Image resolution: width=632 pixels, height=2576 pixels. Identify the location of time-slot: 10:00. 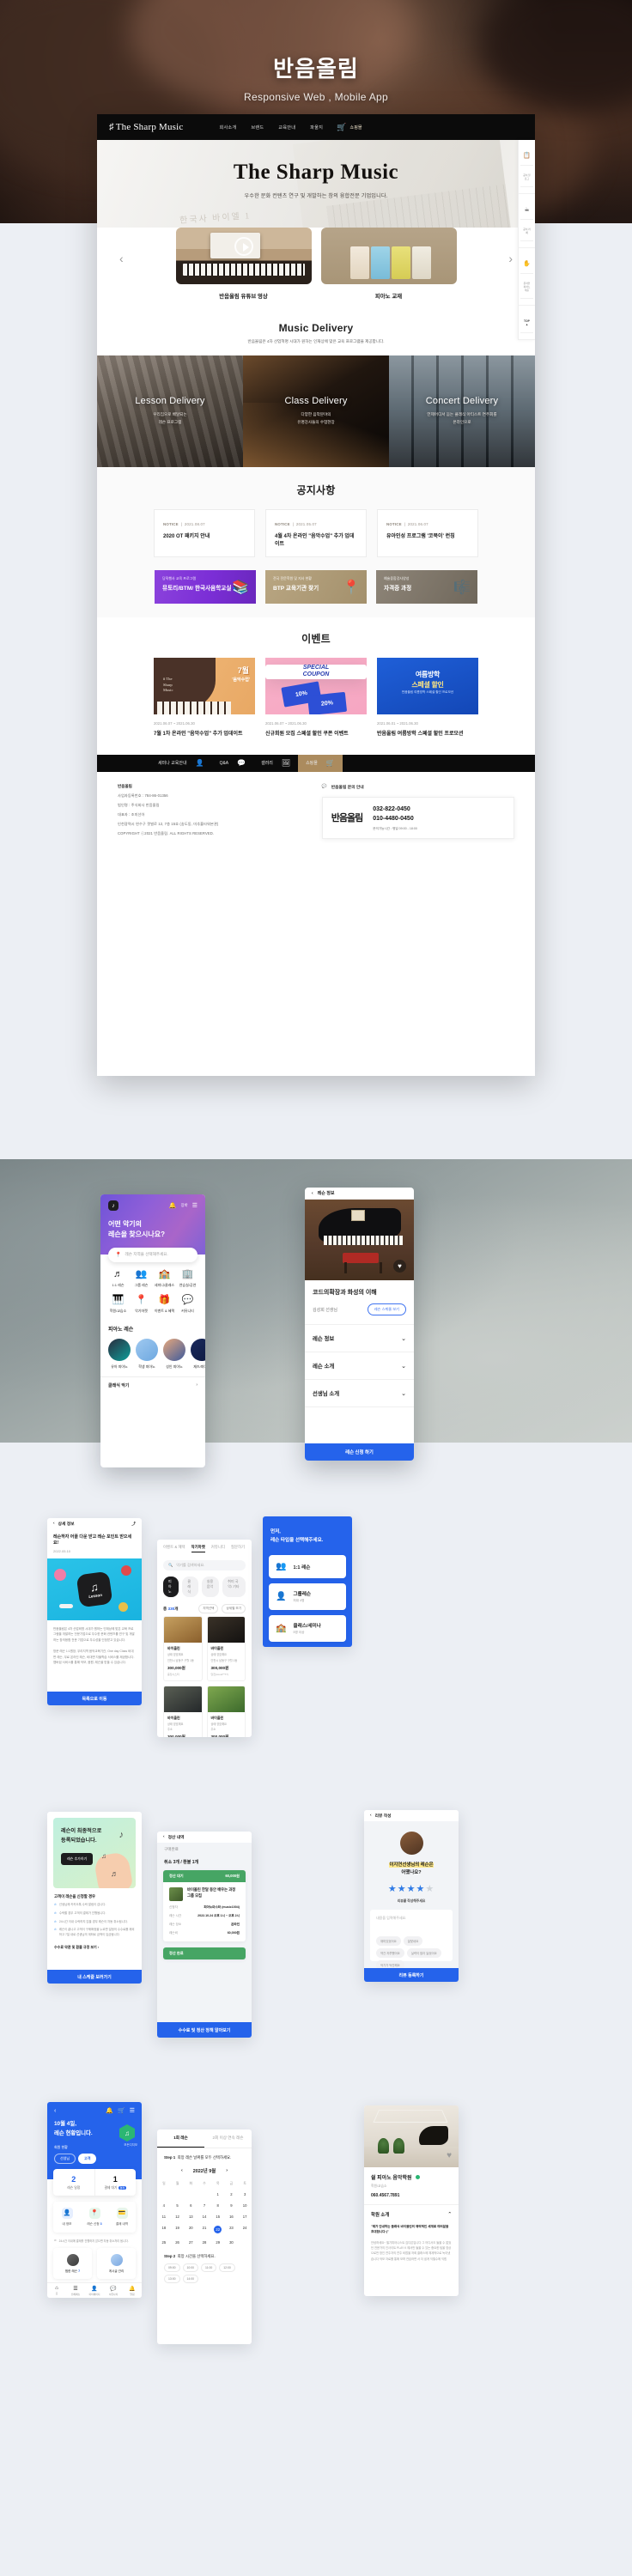
(190, 2267).